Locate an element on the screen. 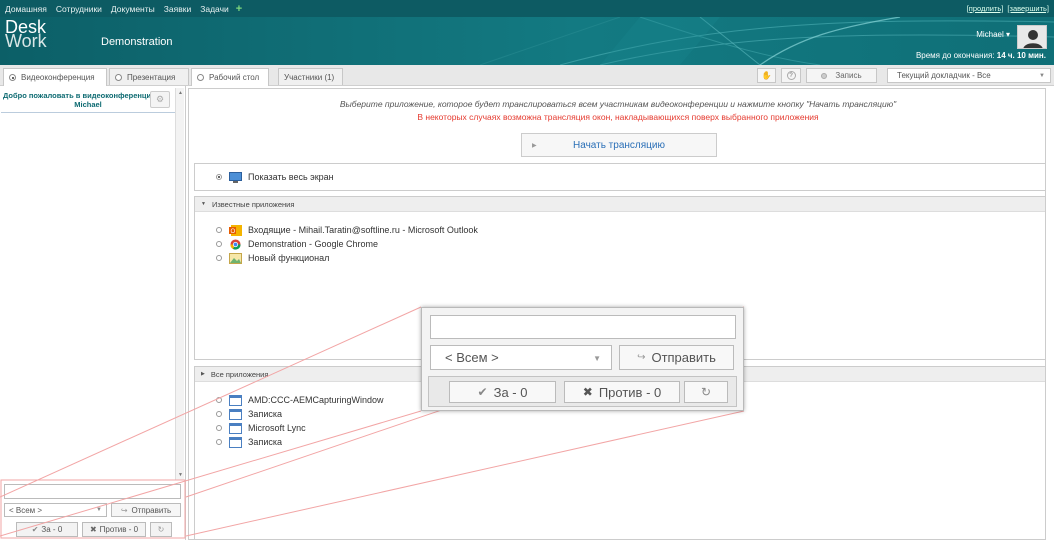 The image size is (1054, 540). tab-videoconference: Видеоконференция is located at coordinates (55, 77).